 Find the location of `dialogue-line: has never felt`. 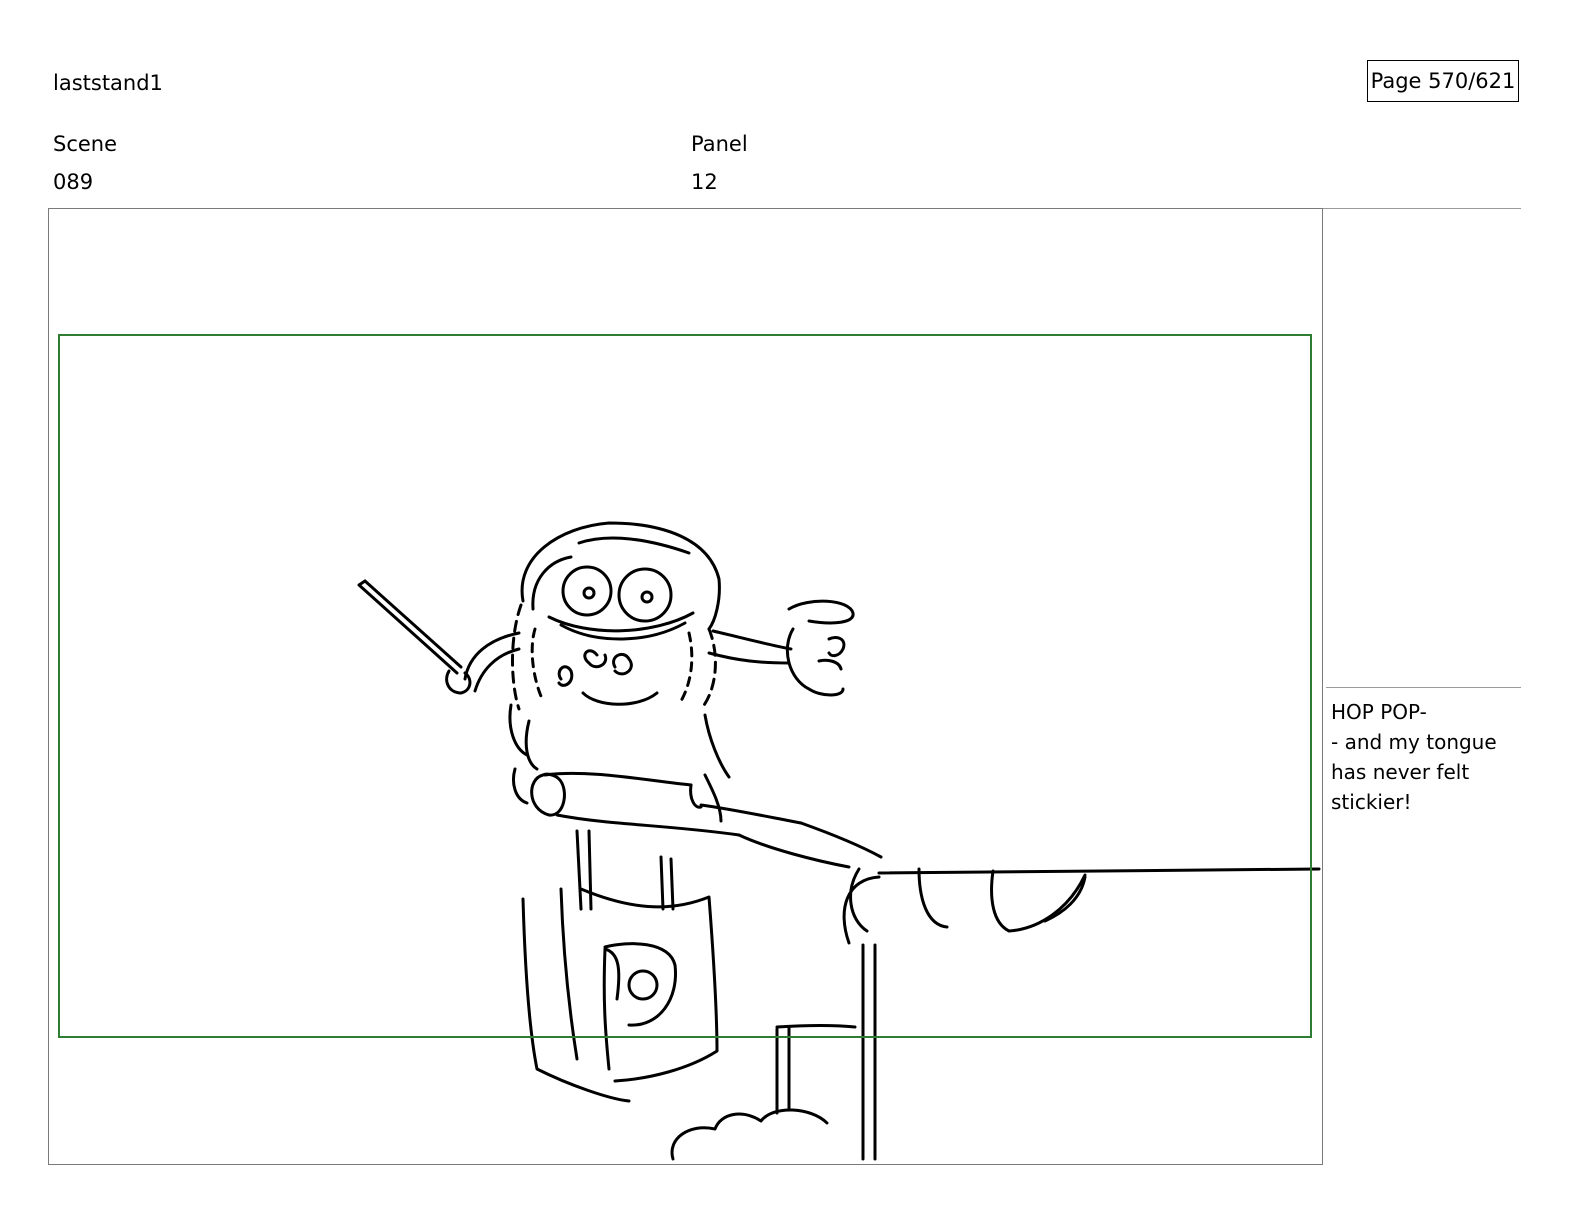

dialogue-line: has never felt is located at coordinates (1400, 772).